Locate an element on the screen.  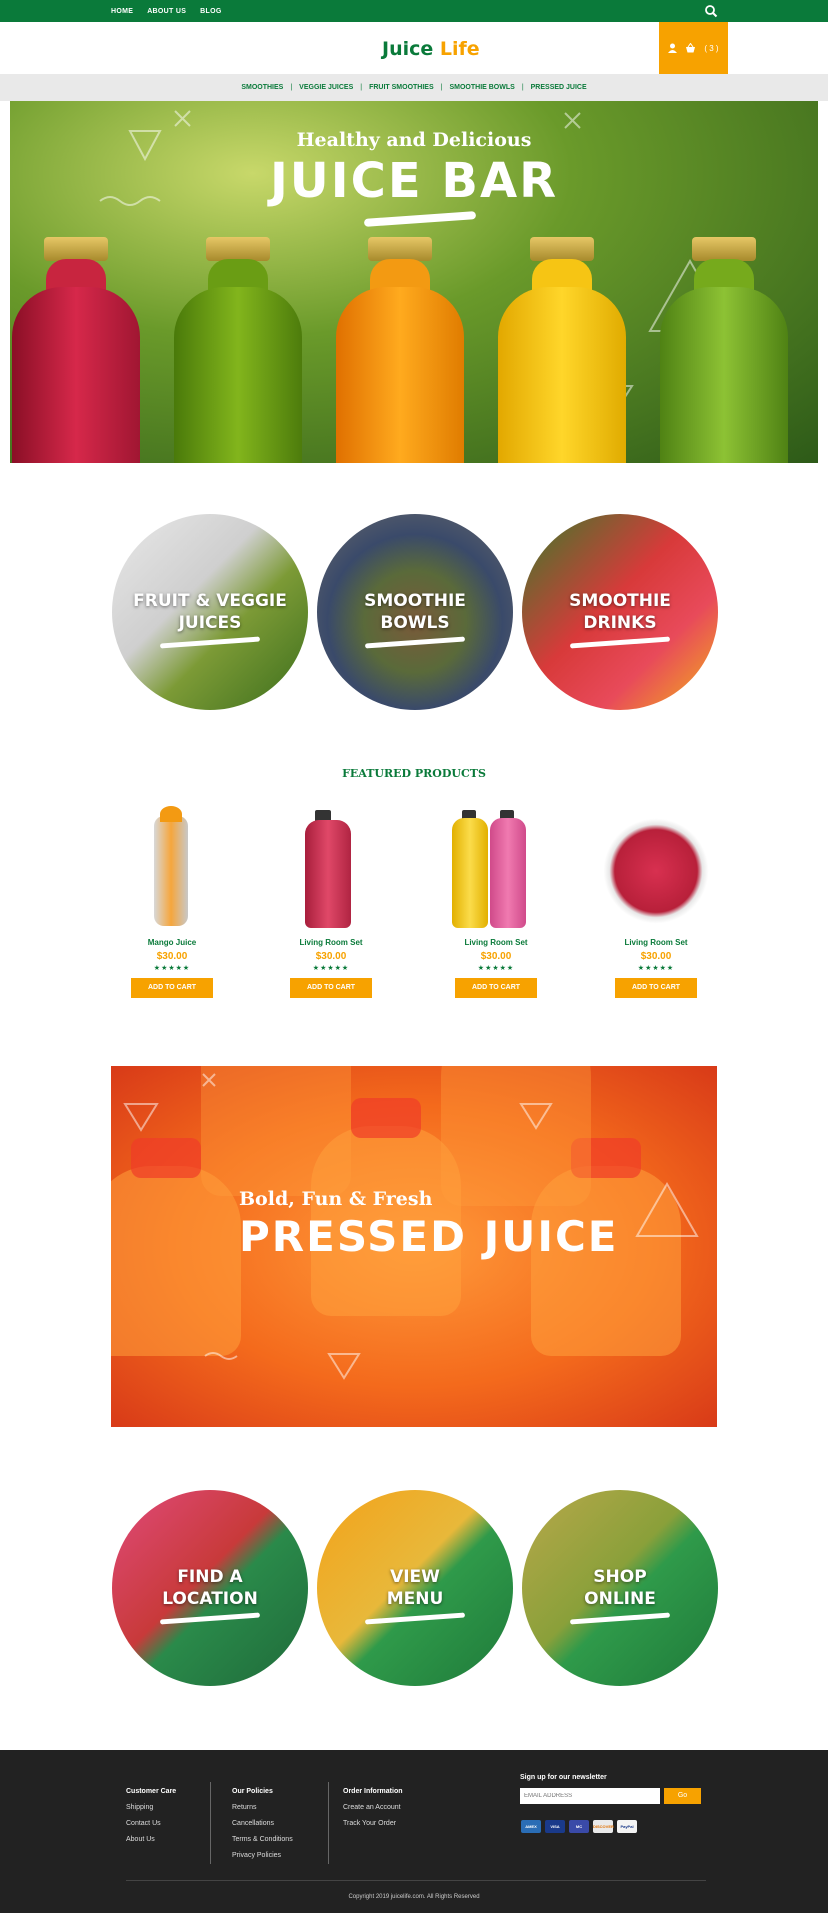
logo: Juice Life is located at coordinates (431, 49).